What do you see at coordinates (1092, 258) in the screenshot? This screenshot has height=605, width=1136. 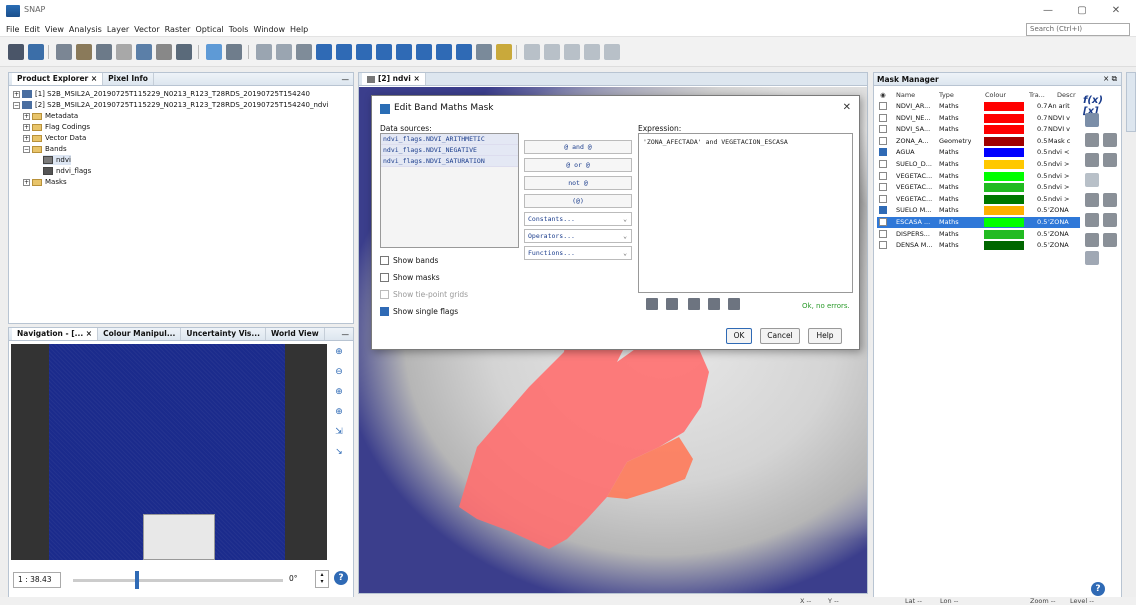 I see `magic-wand-mask-icon` at bounding box center [1092, 258].